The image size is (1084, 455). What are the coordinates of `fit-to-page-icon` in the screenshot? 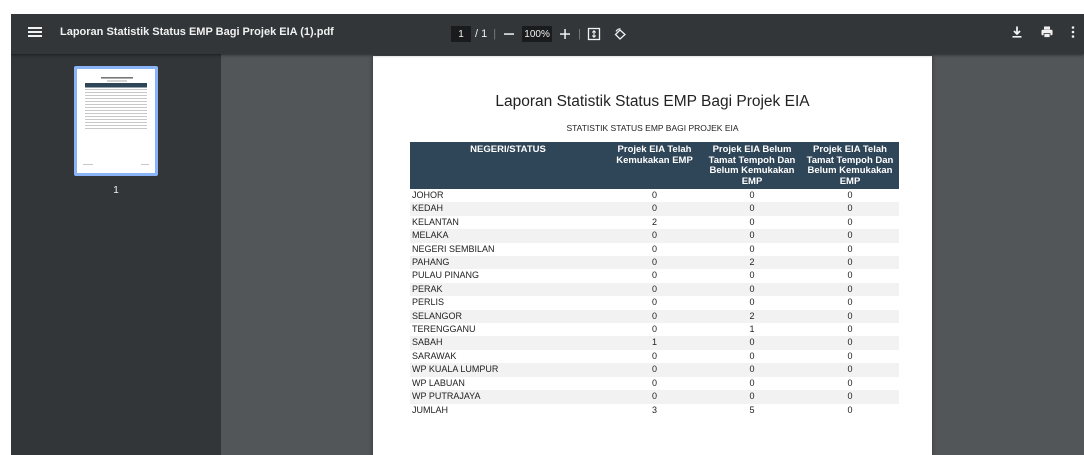 It's located at (594, 34).